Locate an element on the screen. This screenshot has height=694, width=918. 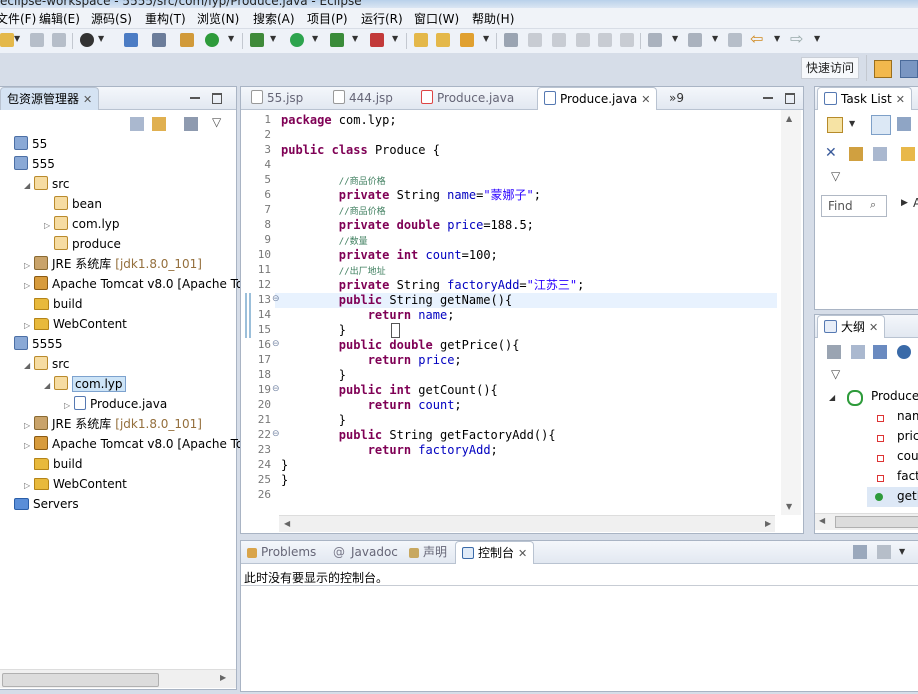
expand-arrow-icon: ◢ is located at coordinates (832, 397).